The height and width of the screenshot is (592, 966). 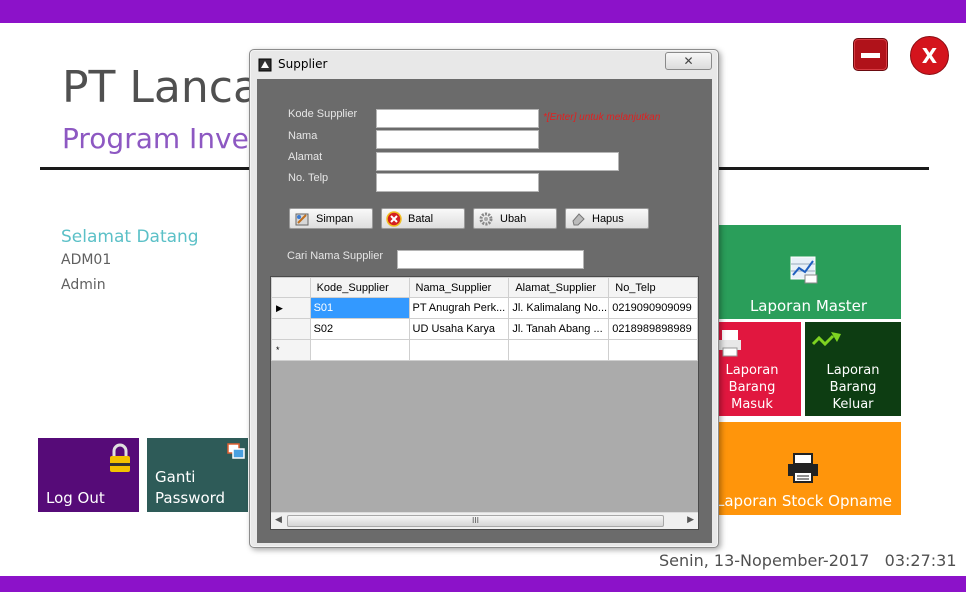 What do you see at coordinates (486, 218) in the screenshot?
I see `gear-icon` at bounding box center [486, 218].